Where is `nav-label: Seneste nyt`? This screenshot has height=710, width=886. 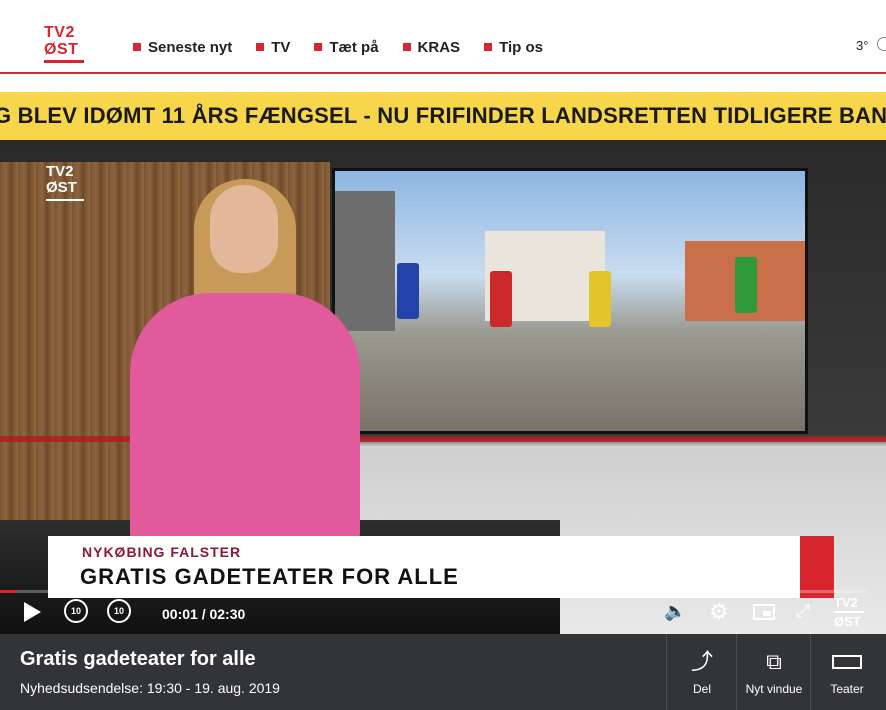
nav-label: Seneste nyt is located at coordinates (190, 47).